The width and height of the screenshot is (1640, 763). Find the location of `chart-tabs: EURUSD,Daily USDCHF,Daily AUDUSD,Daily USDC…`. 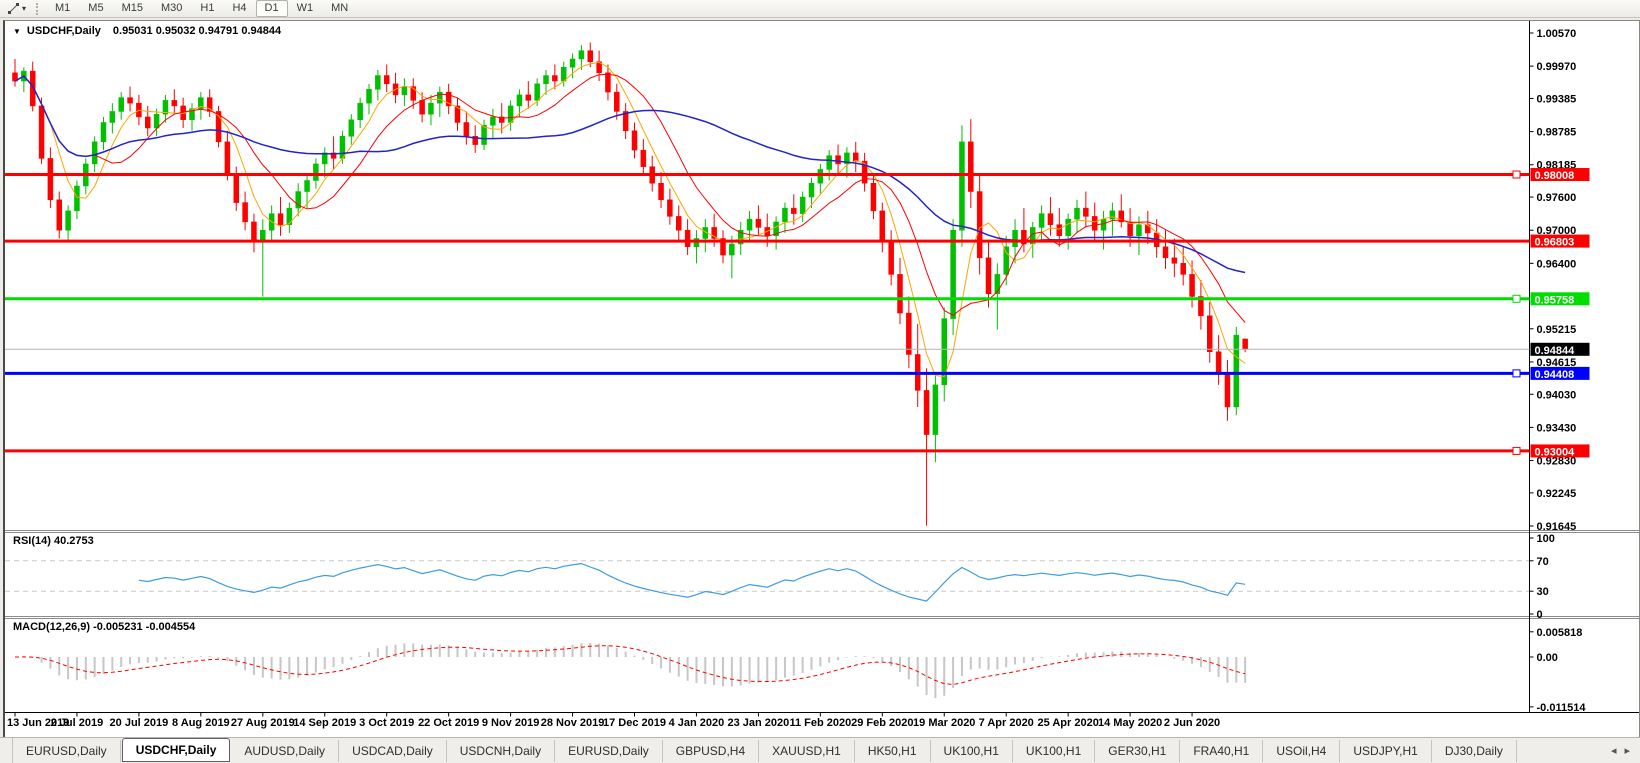

chart-tabs: EURUSD,Daily USDCHF,Daily AUDUSD,Daily USDC… is located at coordinates (764, 750).